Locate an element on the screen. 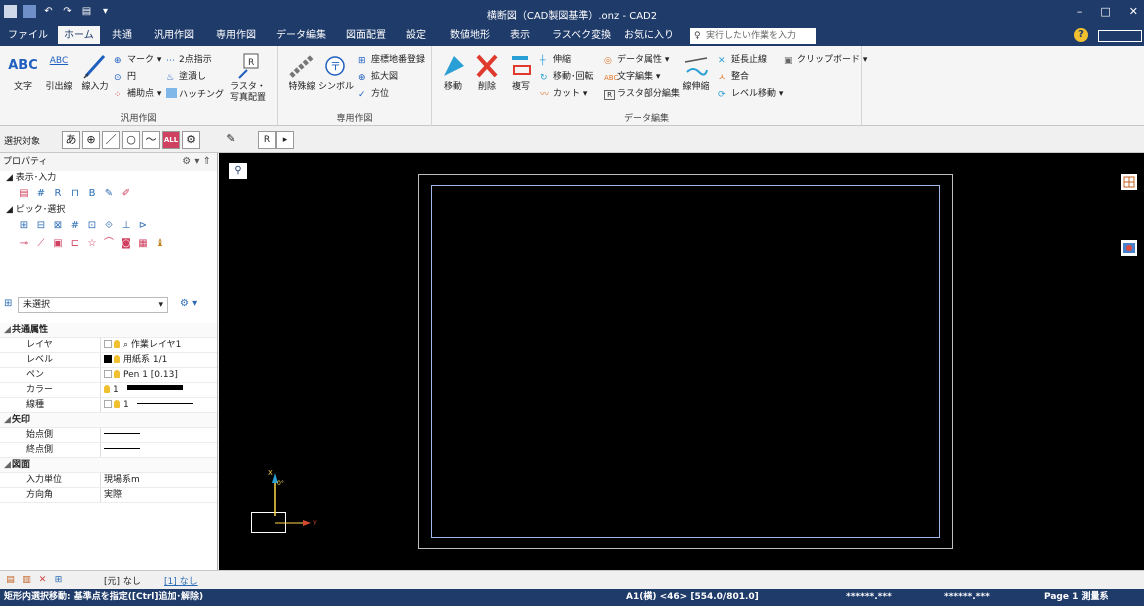 This screenshot has width=1144, height=606. account-box is located at coordinates (1120, 36).